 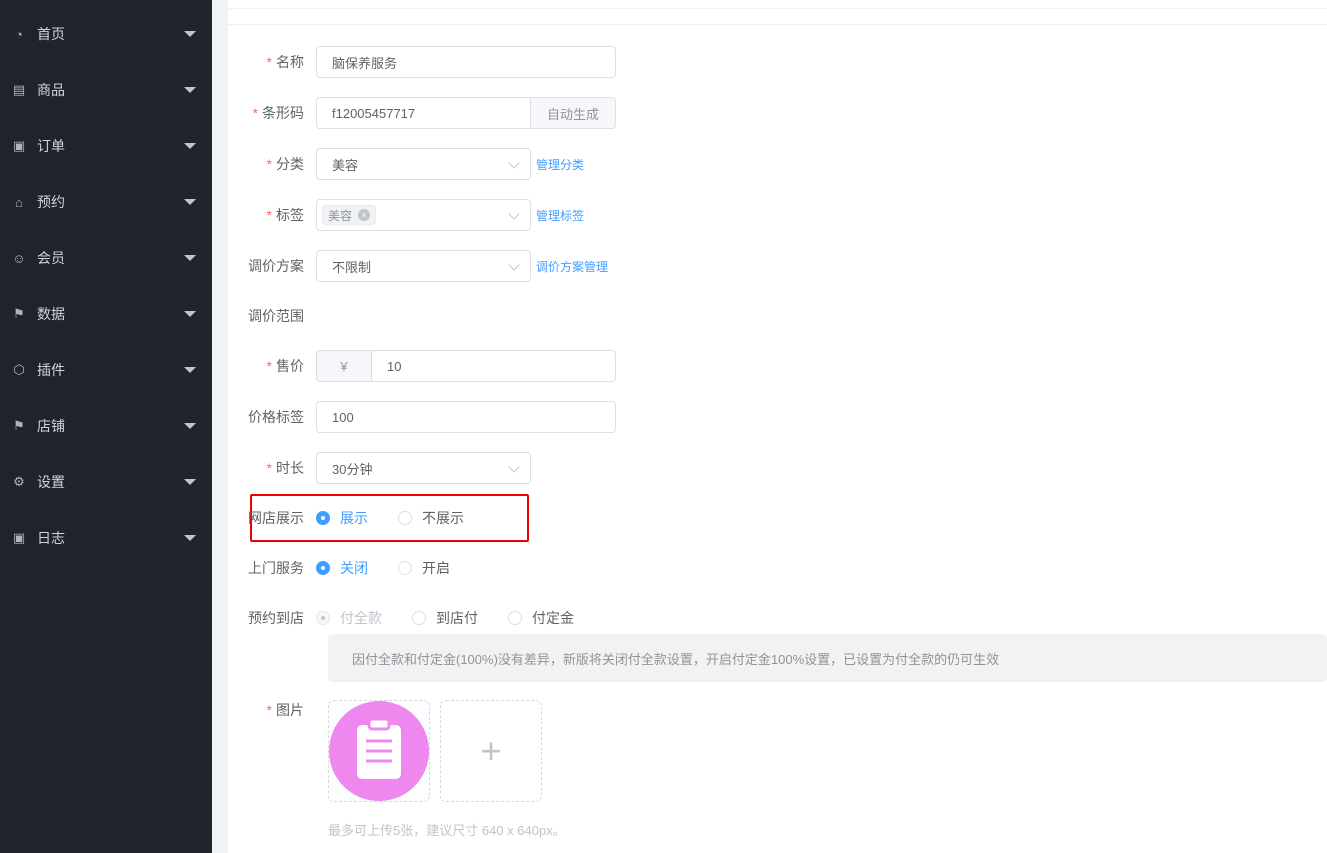 I want to click on manage-tags-link: 管理标签, so click(x=560, y=215).